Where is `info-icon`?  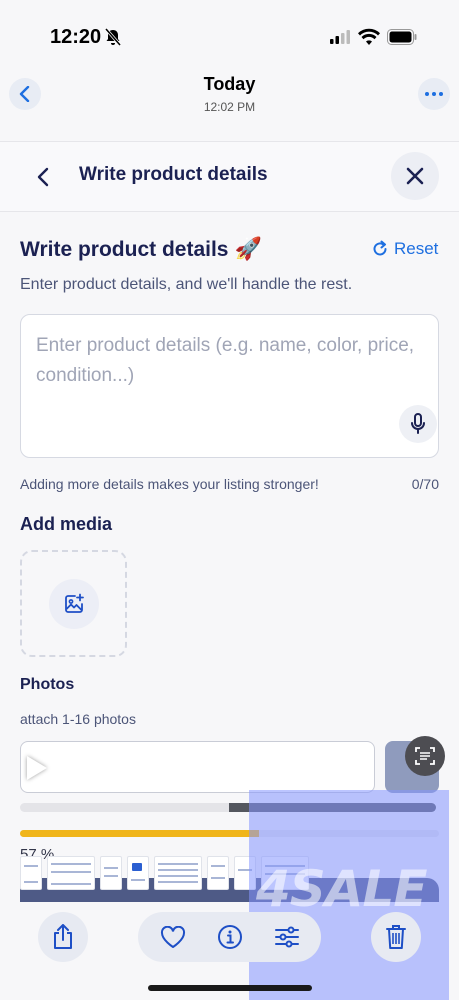
info-icon is located at coordinates (230, 937).